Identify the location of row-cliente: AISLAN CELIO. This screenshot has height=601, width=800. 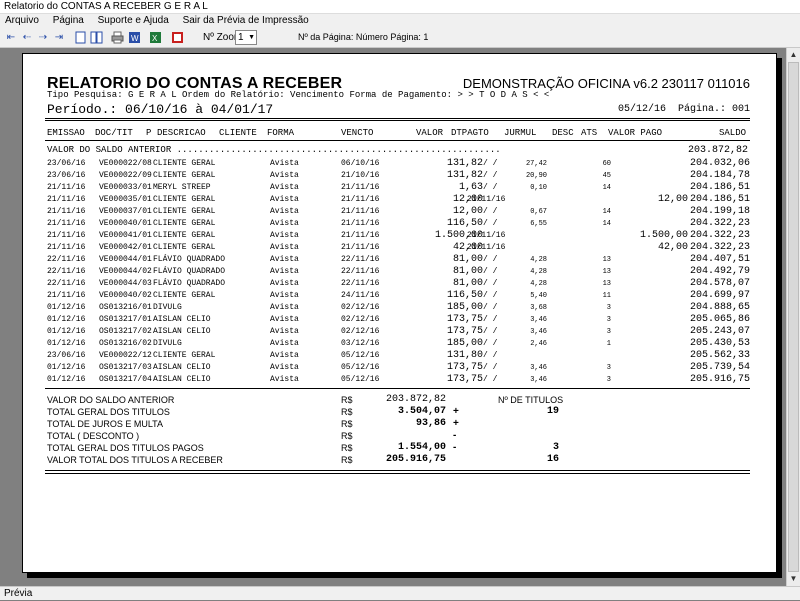
(182, 379).